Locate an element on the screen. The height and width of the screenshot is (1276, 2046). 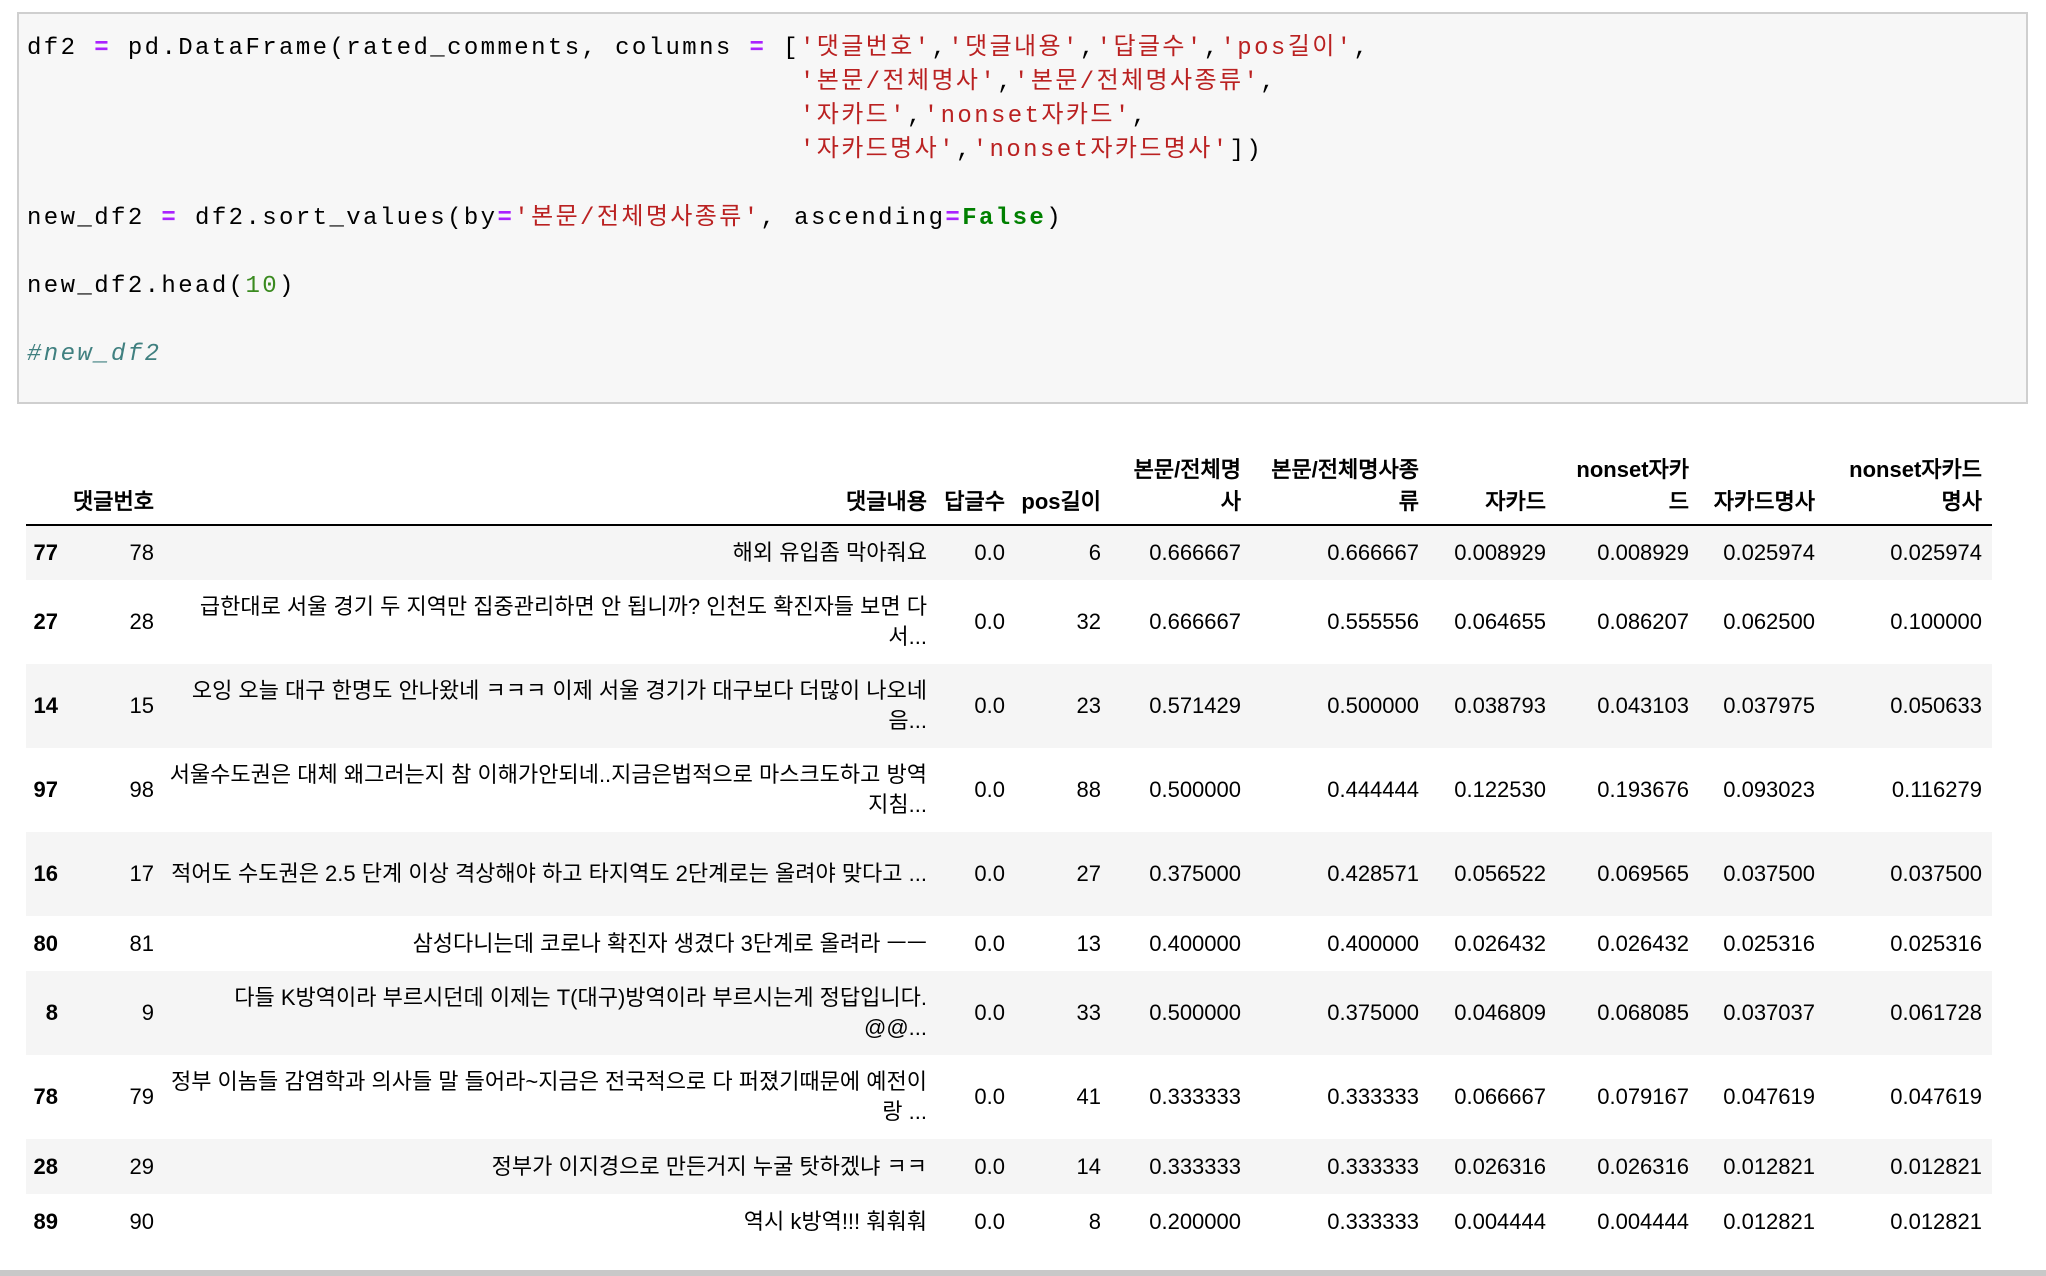
table-cell: 13 is located at coordinates (1088, 943).